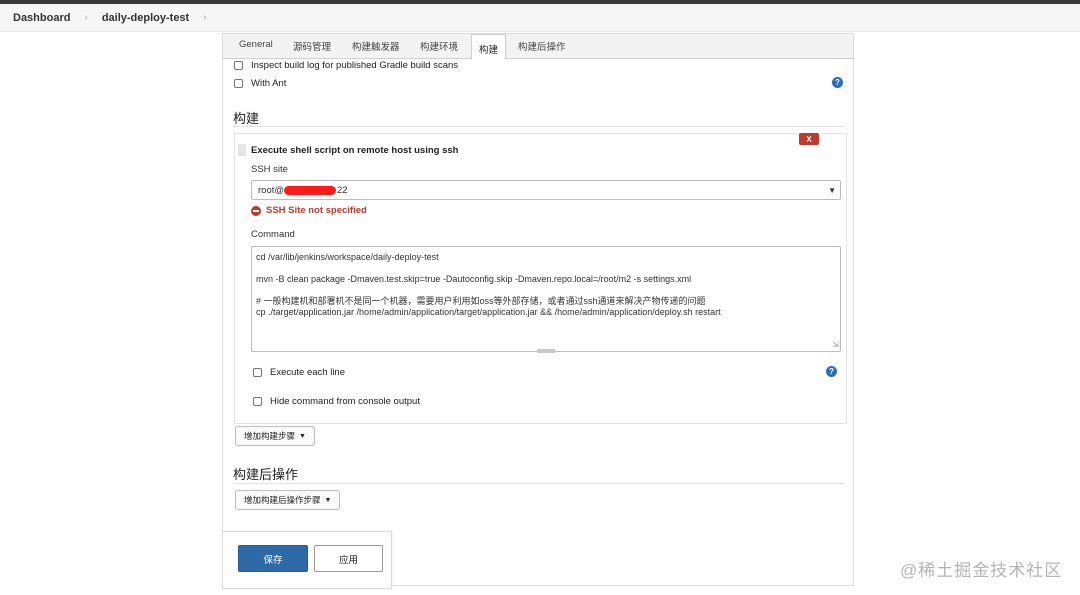 The image size is (1080, 595). What do you see at coordinates (376, 46) in the screenshot?
I see `tab-build-triggers: 构建触发器` at bounding box center [376, 46].